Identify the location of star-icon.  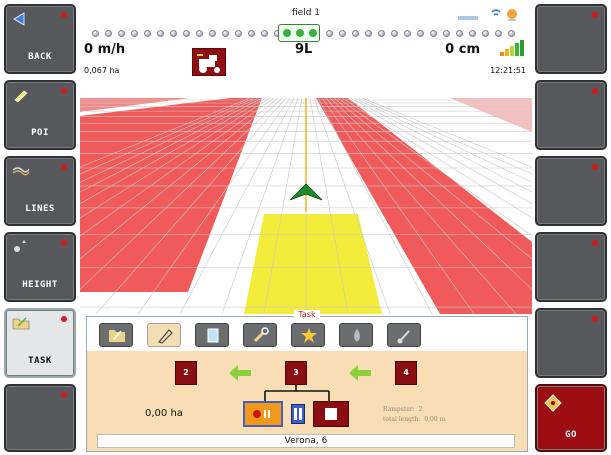
(309, 335).